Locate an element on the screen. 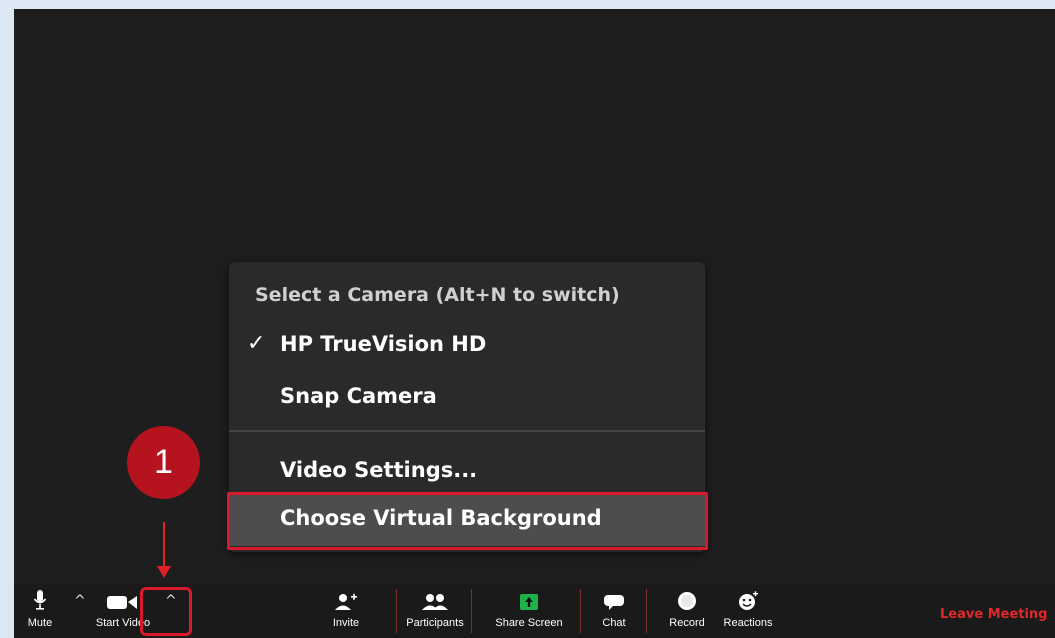  microphone-icon is located at coordinates (40, 597).